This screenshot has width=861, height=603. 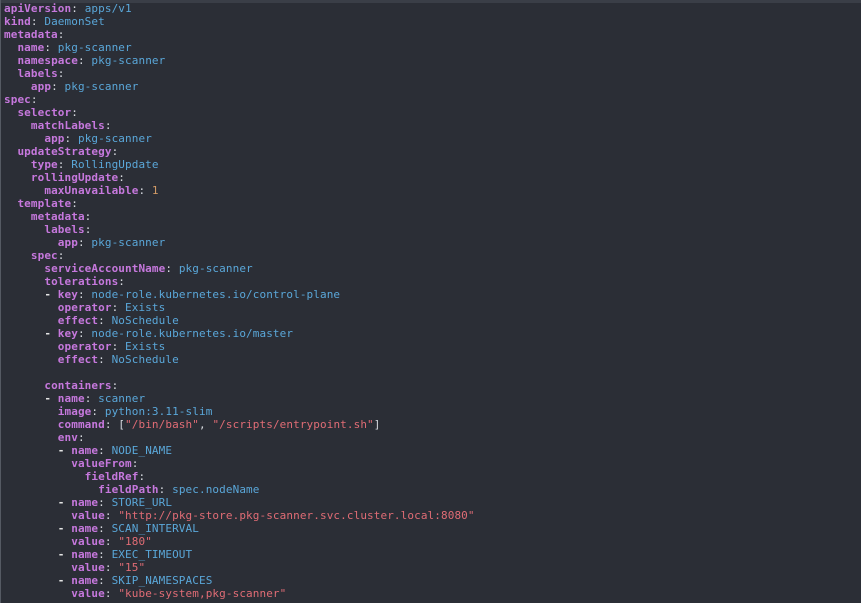 I want to click on code-line: selector:, so click(x=432, y=112).